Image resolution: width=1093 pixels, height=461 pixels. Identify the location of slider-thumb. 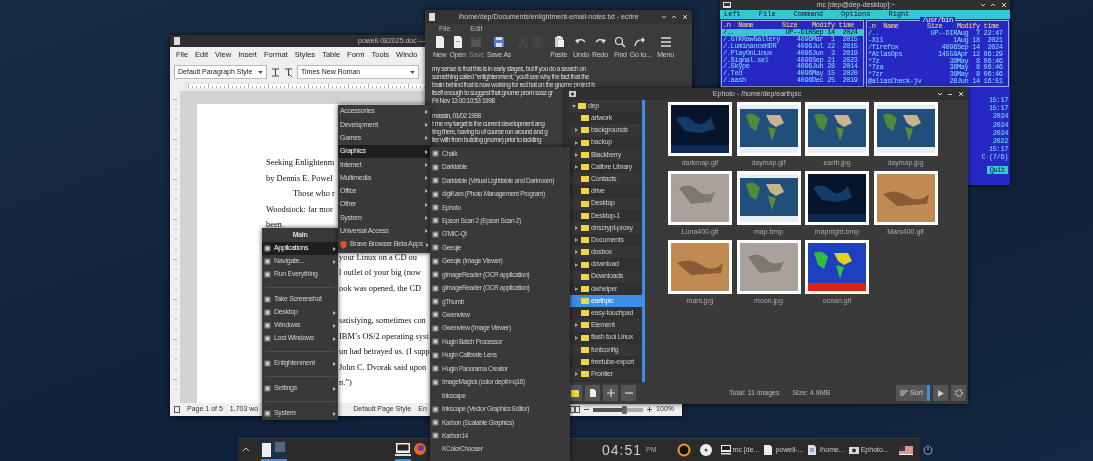
(624, 409).